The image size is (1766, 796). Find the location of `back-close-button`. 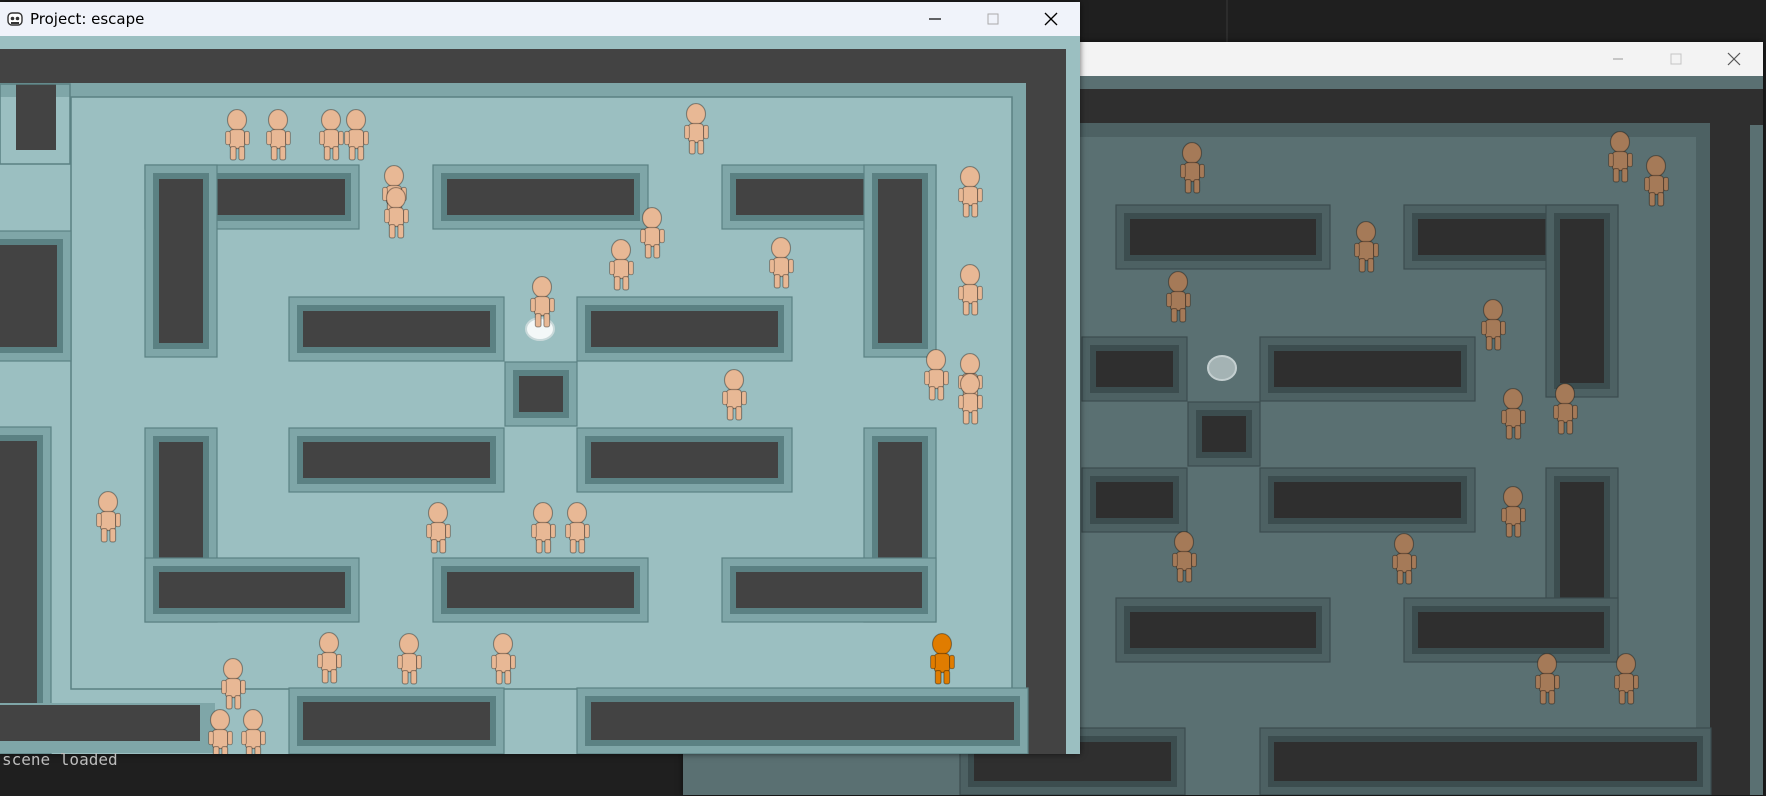

back-close-button is located at coordinates (1734, 59).